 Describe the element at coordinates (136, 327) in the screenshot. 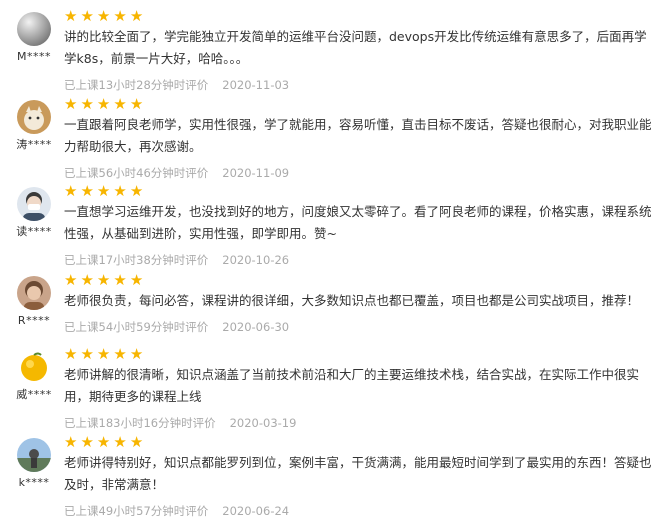

I see `study-duration: 已上课54小时59分钟时评价` at that location.